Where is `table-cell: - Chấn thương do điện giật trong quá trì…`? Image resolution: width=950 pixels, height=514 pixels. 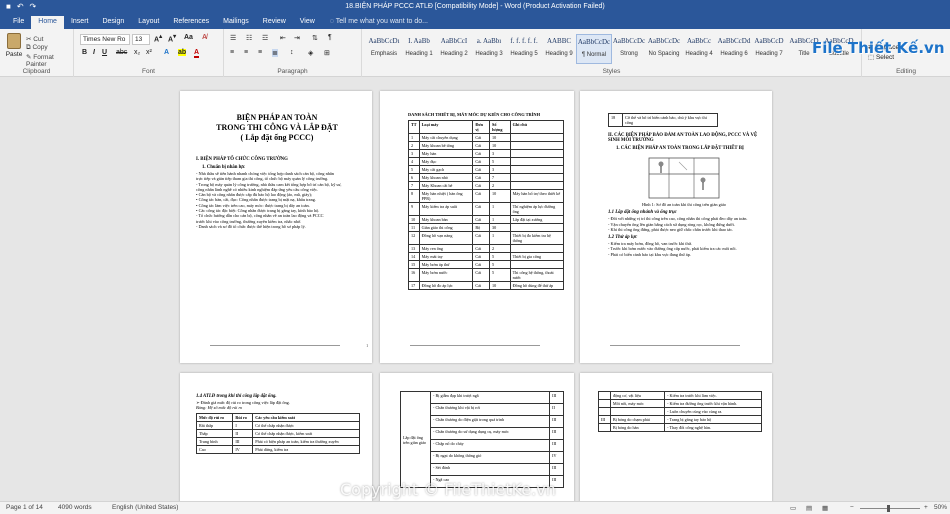 table-cell: - Chấn thương do điện giật trong quá trì… is located at coordinates (490, 421).